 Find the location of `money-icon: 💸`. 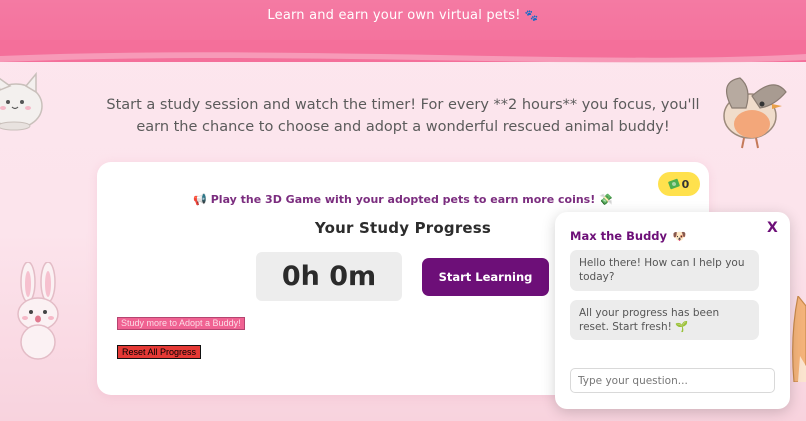

money-icon: 💸 is located at coordinates (606, 199).